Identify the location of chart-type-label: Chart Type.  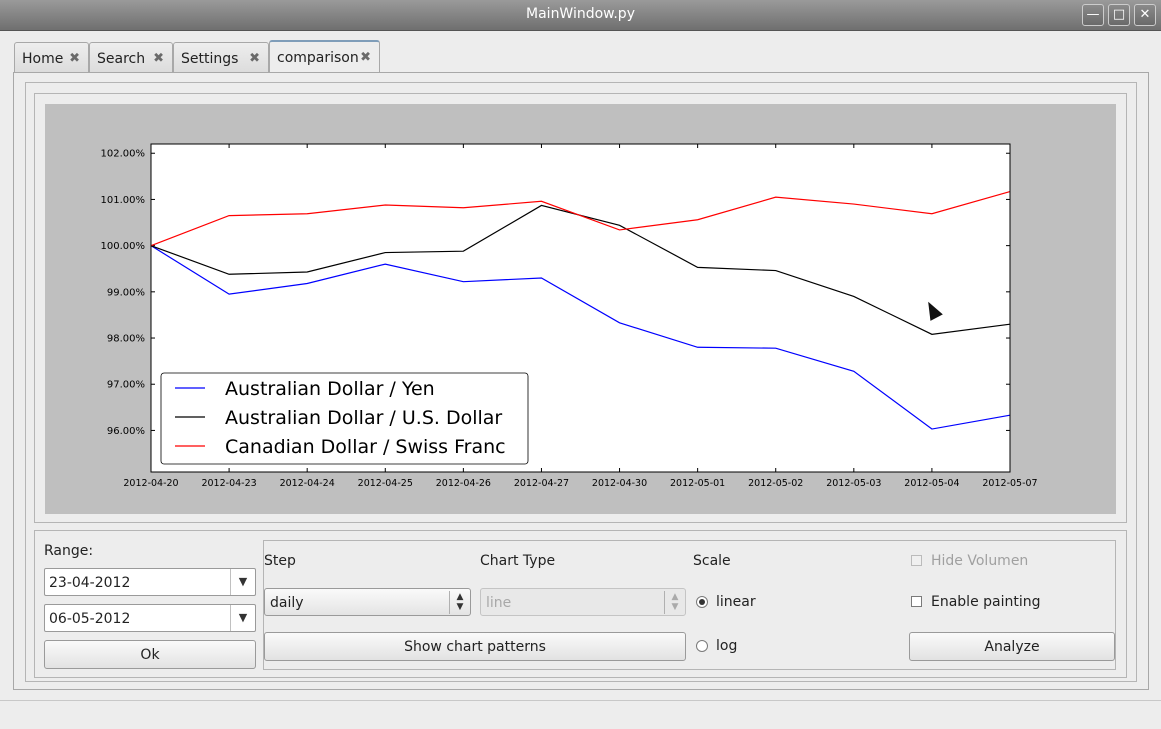
(518, 561).